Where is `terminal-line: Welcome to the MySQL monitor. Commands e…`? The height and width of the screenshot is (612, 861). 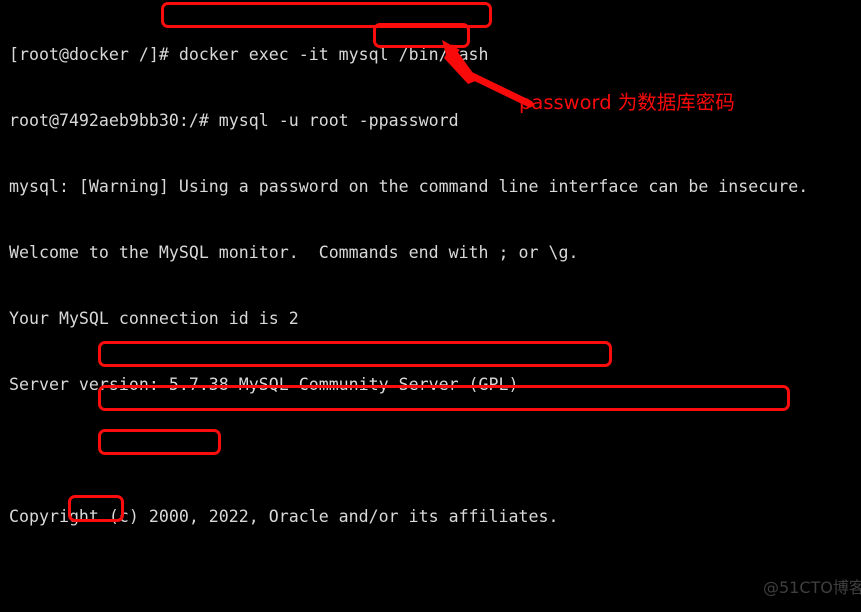
terminal-line: Welcome to the MySQL monitor. Commands e… is located at coordinates (294, 252).